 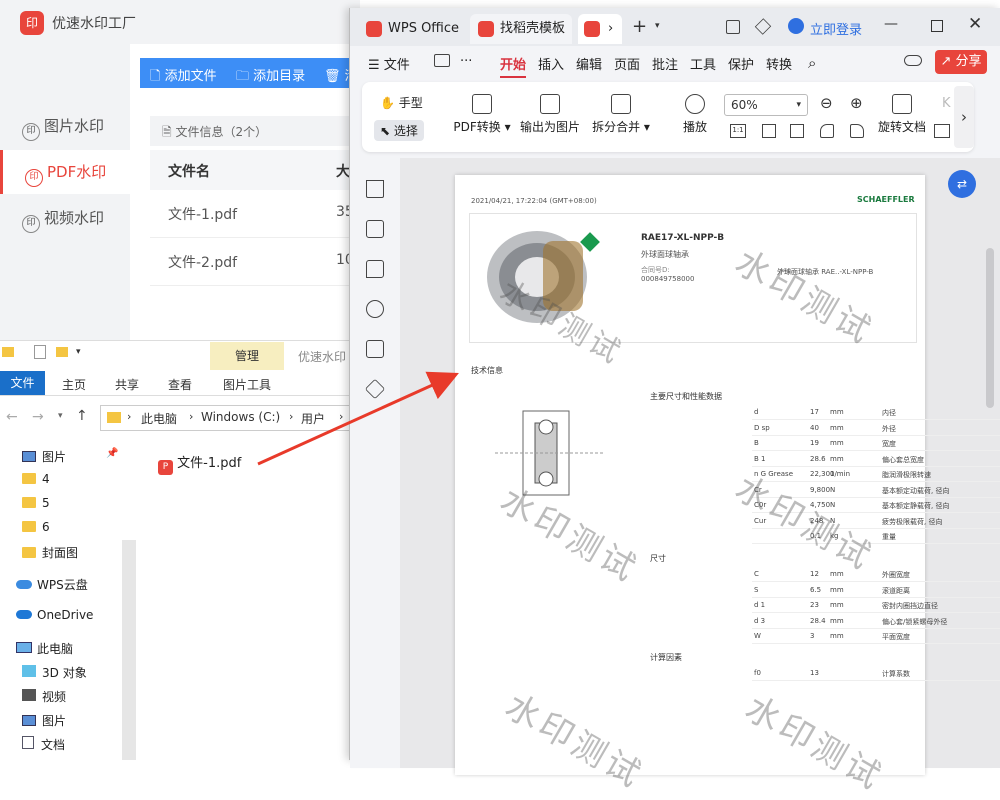 I want to click on tree-item: 4, so click(x=36, y=479).